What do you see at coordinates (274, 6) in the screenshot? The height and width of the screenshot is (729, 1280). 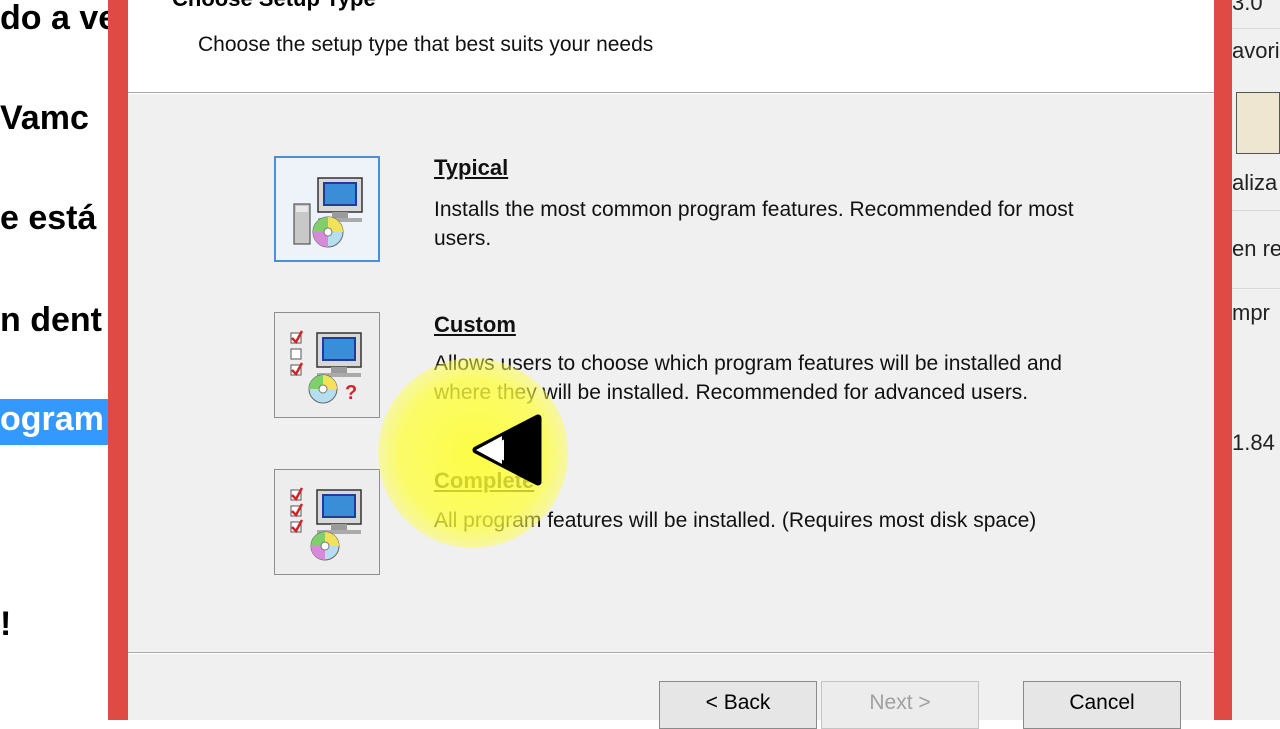 I see `header-title: Choose Setup Type` at bounding box center [274, 6].